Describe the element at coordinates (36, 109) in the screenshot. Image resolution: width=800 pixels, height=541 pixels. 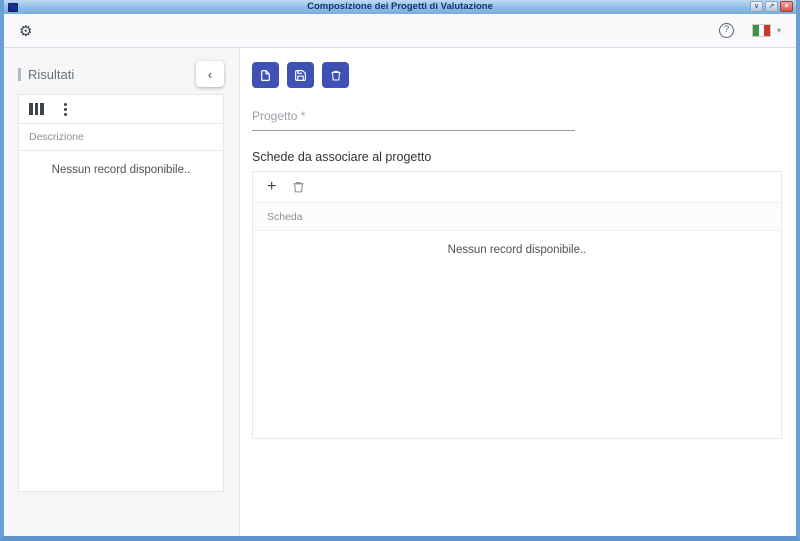
I see `columns-icon` at that location.